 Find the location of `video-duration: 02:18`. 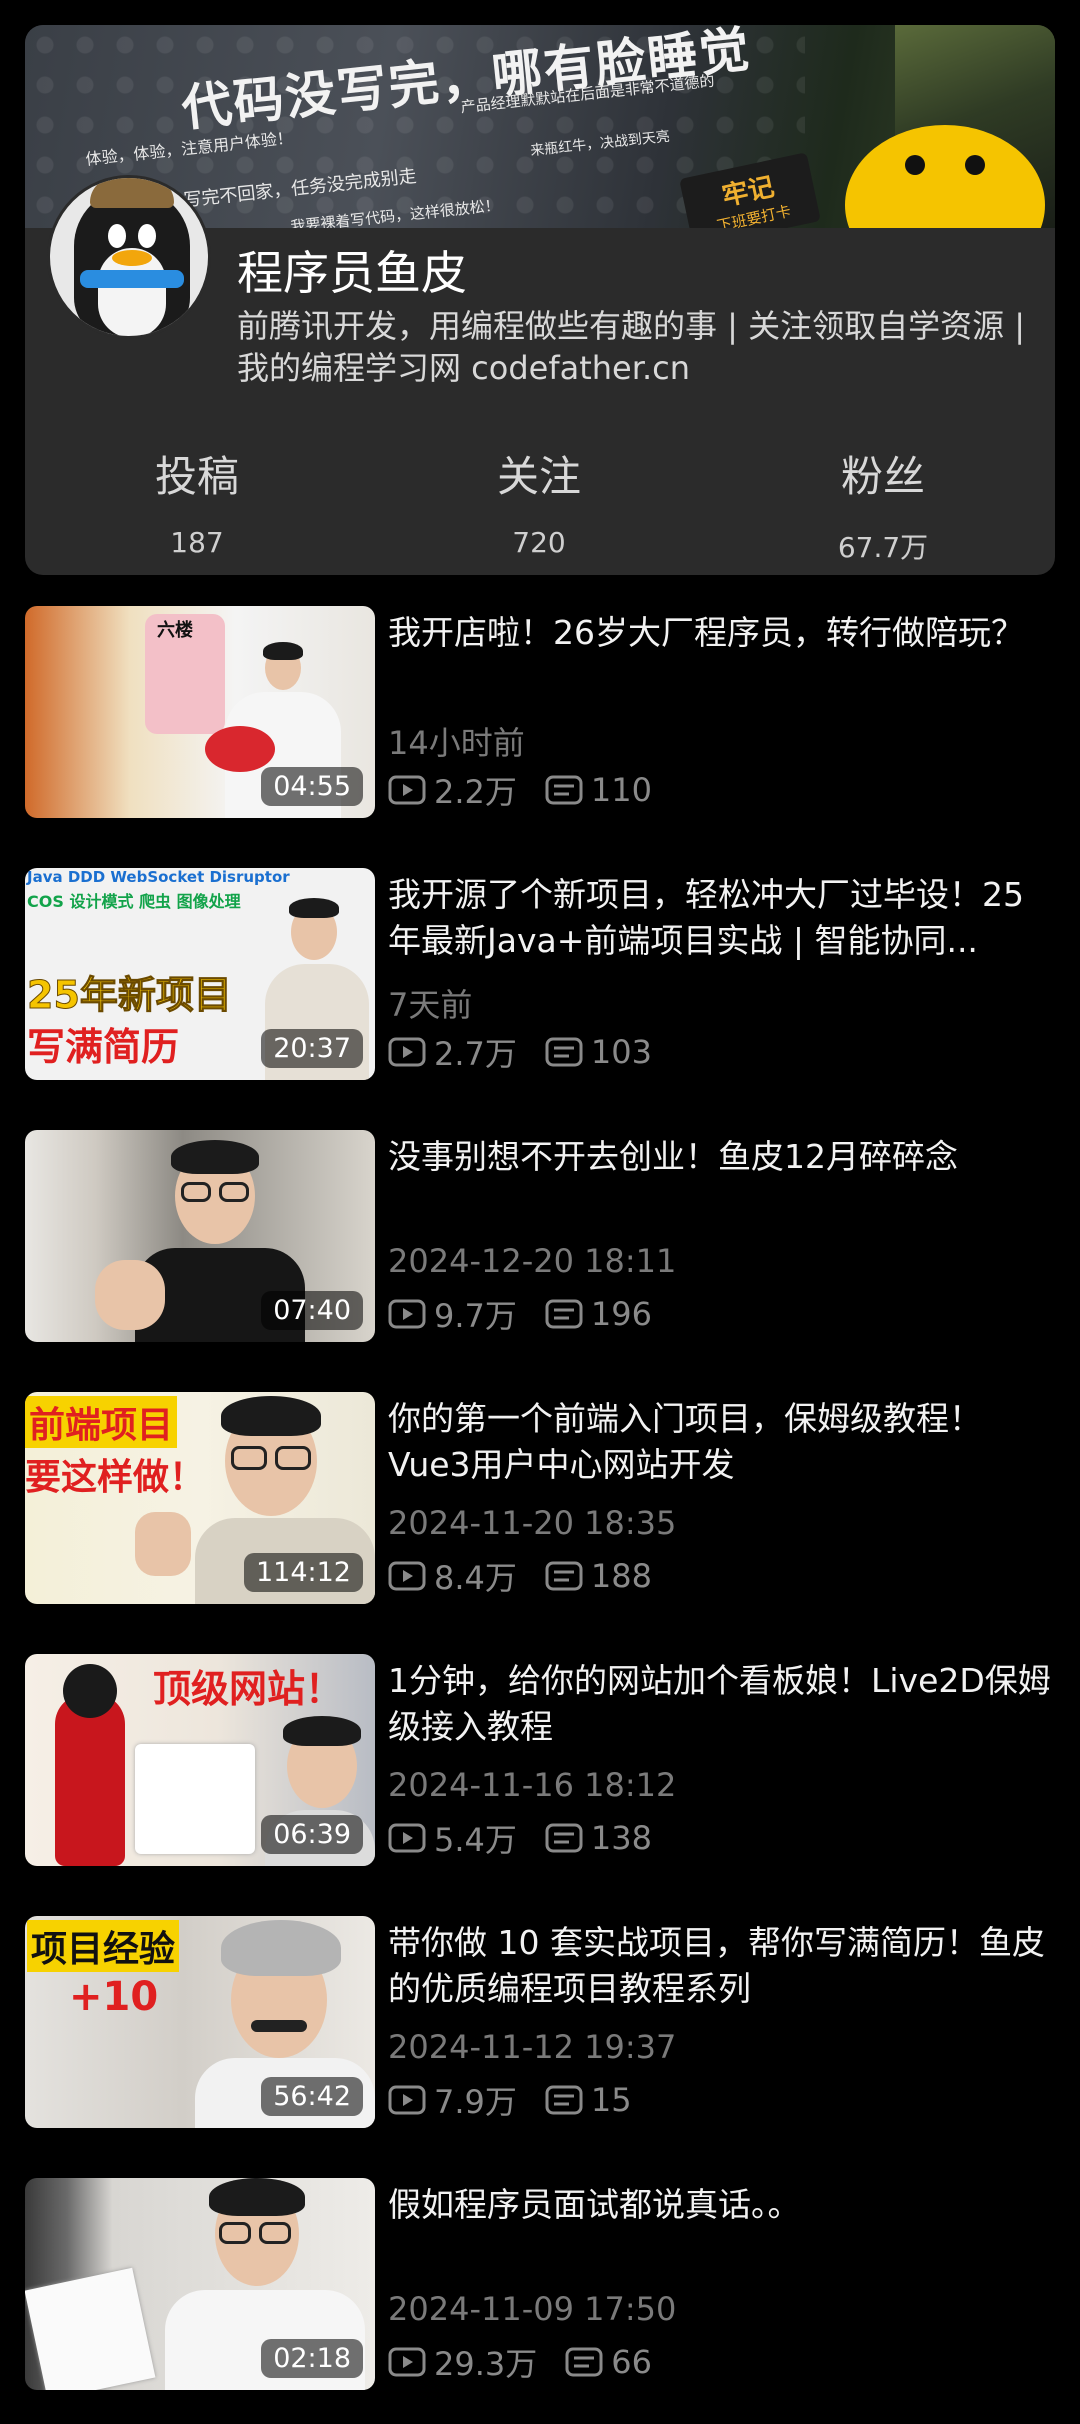

video-duration: 02:18 is located at coordinates (312, 2358).